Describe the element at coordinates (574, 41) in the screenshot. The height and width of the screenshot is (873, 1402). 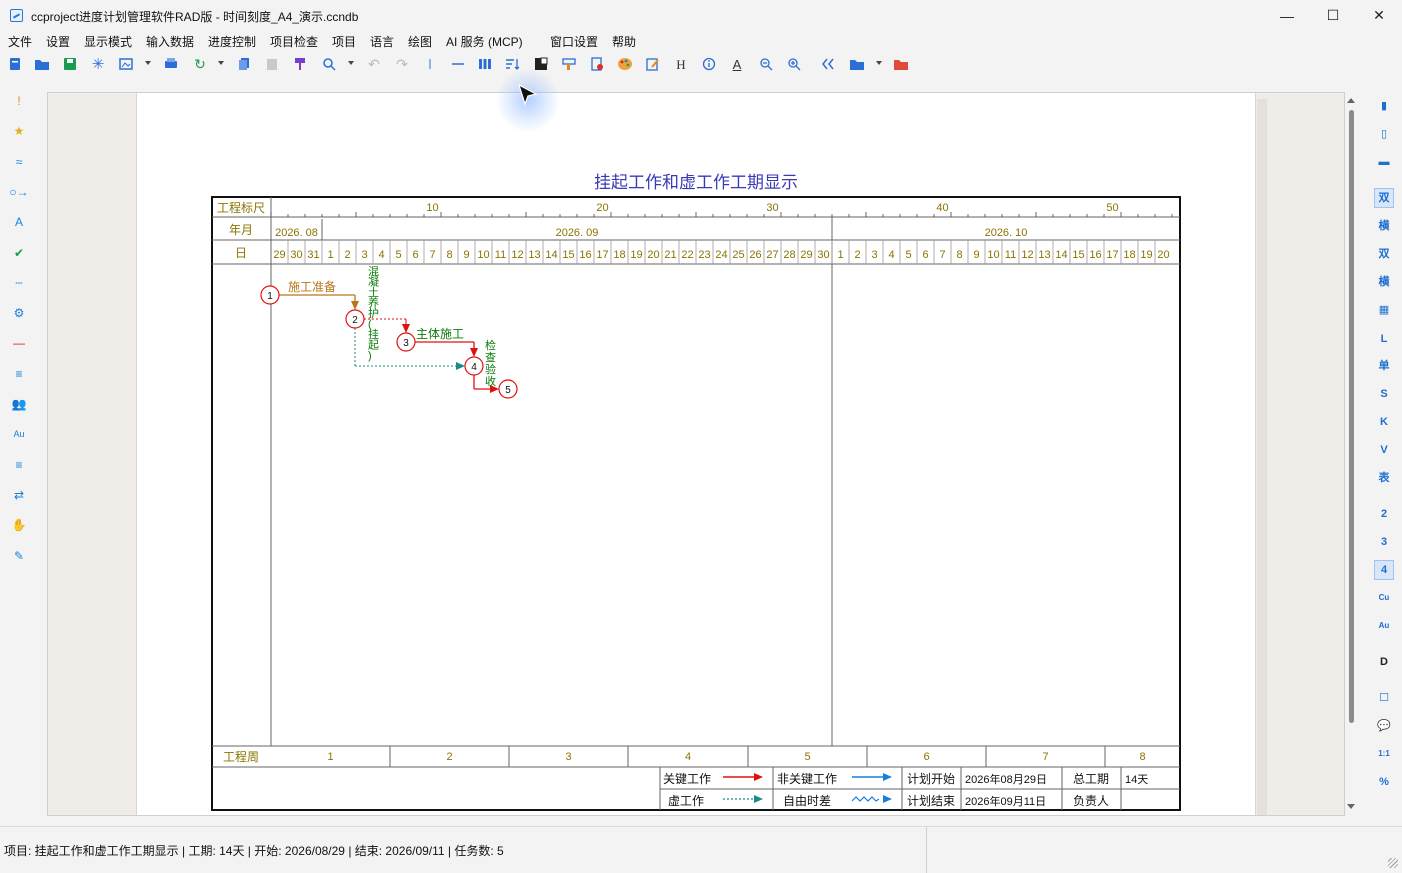
I see `menu-item-10: 窗口设置` at that location.